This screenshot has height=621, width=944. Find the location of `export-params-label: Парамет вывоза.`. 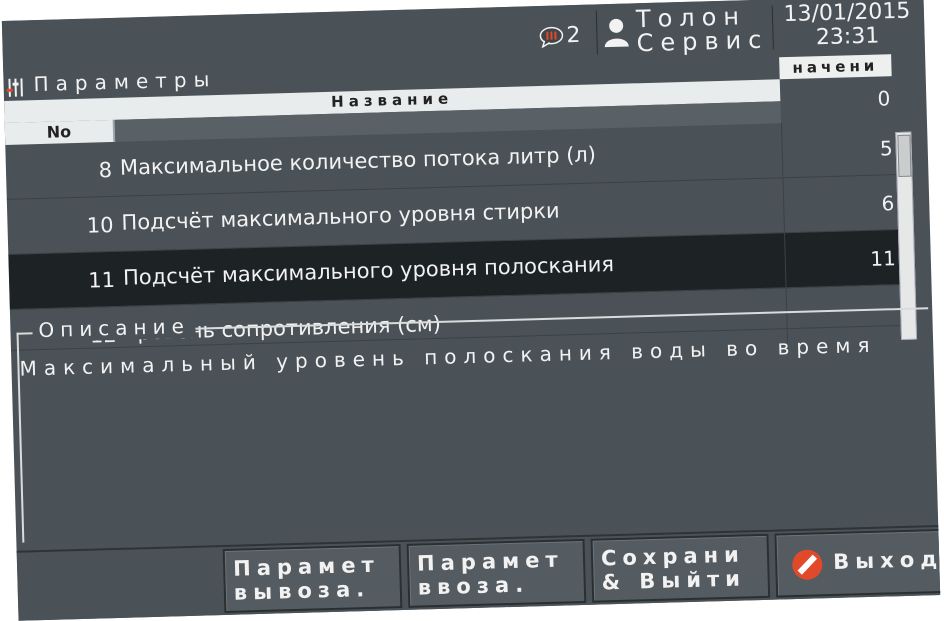

export-params-label: Парамет вывоза. is located at coordinates (306, 578).